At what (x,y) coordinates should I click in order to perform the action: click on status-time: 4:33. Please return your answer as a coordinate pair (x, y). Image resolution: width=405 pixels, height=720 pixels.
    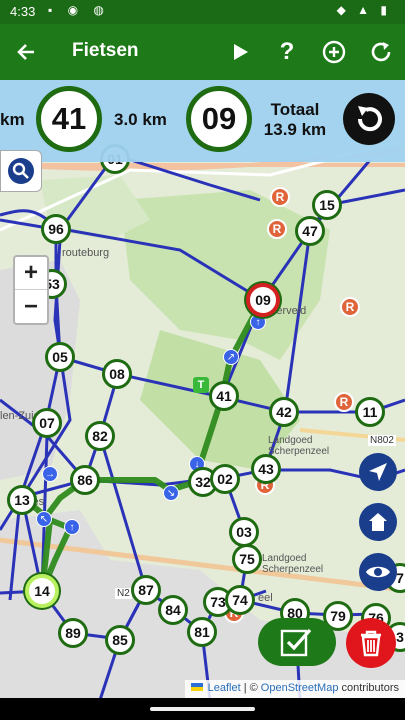
    Looking at the image, I should click on (23, 11).